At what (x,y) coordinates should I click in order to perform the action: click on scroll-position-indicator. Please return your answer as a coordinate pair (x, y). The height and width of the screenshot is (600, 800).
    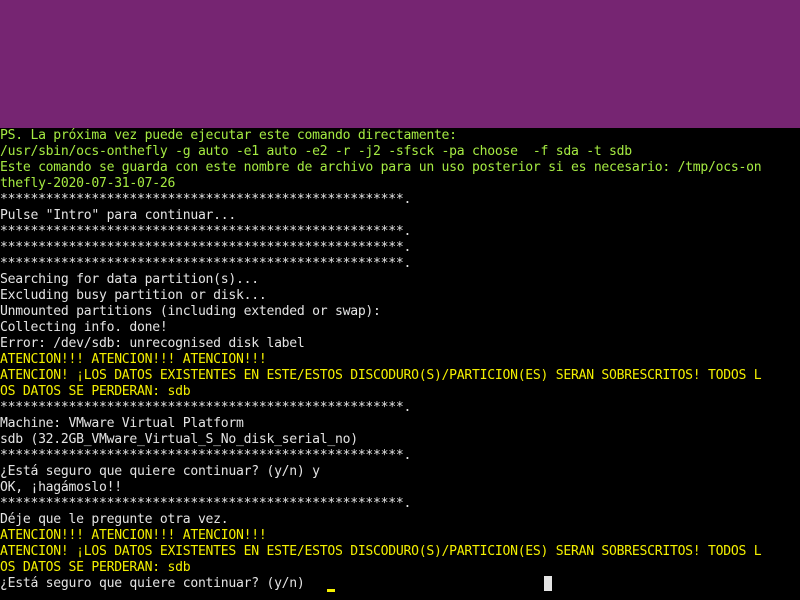
    Looking at the image, I should click on (548, 583).